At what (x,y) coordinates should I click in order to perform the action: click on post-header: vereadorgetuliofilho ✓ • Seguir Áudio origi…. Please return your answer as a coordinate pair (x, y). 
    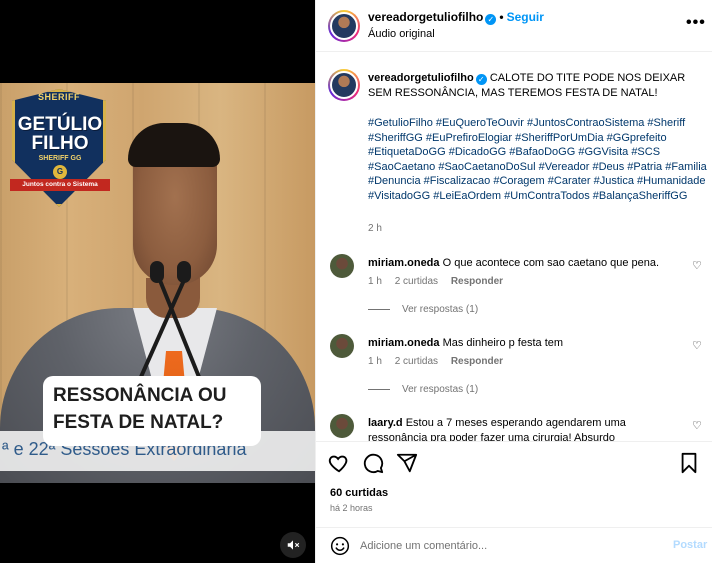
    Looking at the image, I should click on (514, 26).